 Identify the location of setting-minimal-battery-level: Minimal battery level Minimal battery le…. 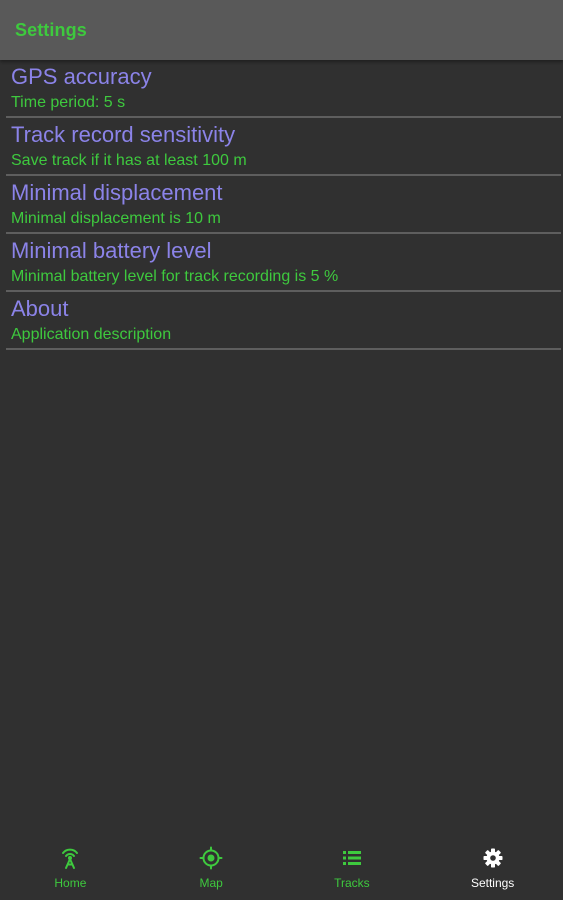
(283, 263).